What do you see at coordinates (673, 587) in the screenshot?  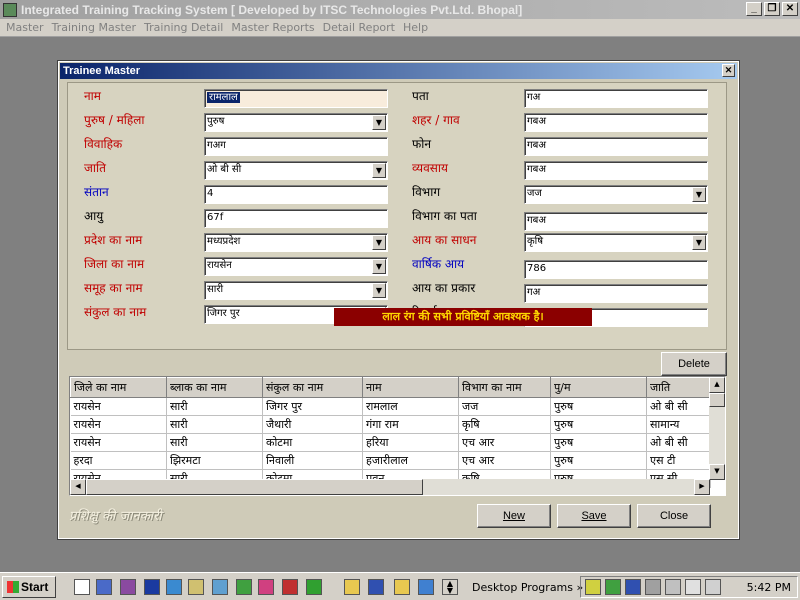 I see `tray-disk-icon` at bounding box center [673, 587].